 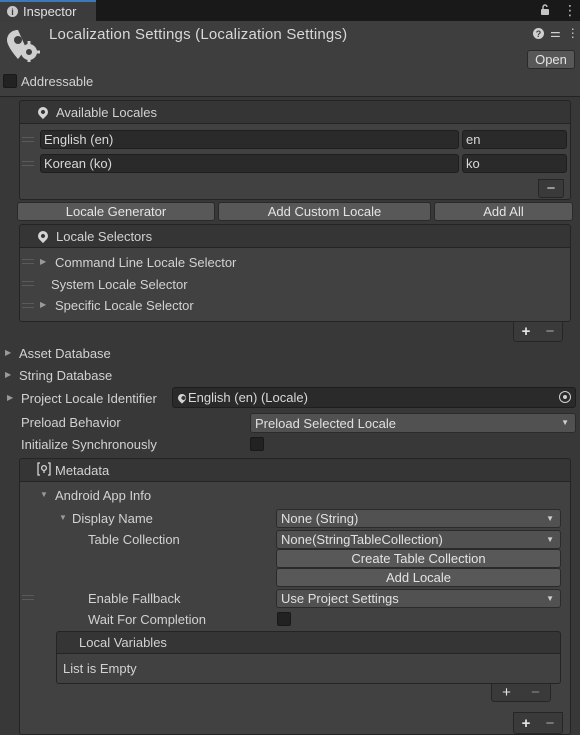 What do you see at coordinates (257, 444) in the screenshot?
I see `init-sync-checkbox` at bounding box center [257, 444].